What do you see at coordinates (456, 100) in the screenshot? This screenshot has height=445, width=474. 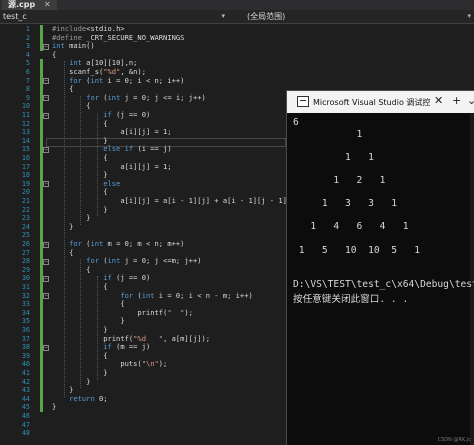 I see `new-tab-icon: +` at bounding box center [456, 100].